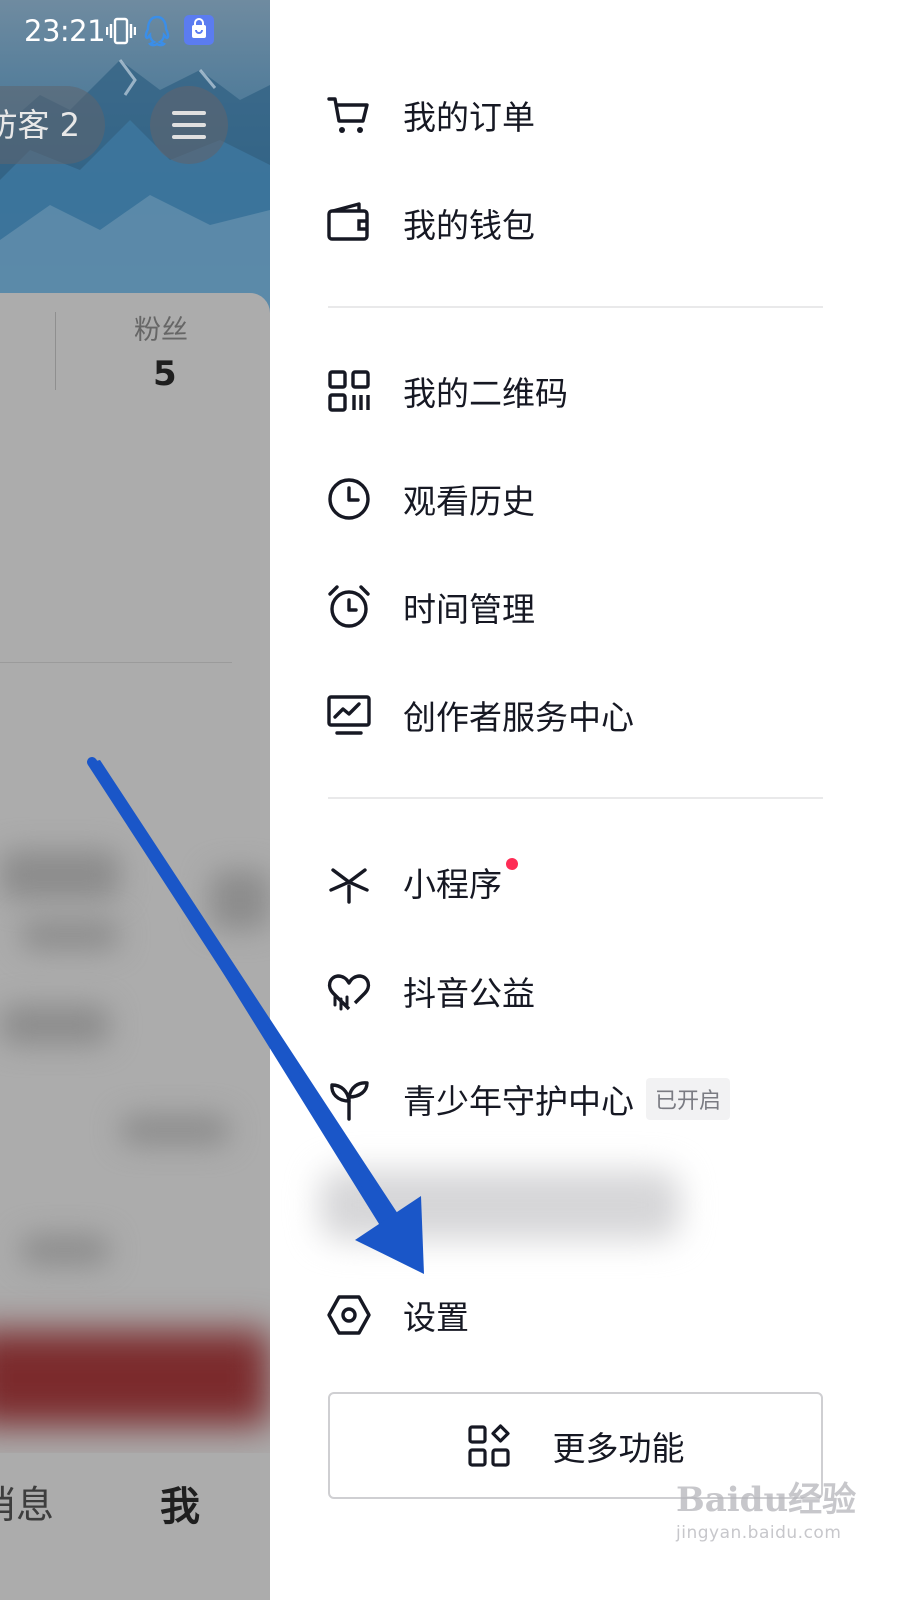 This screenshot has width=900, height=1600. Describe the element at coordinates (512, 864) in the screenshot. I see `notification-dot` at that location.